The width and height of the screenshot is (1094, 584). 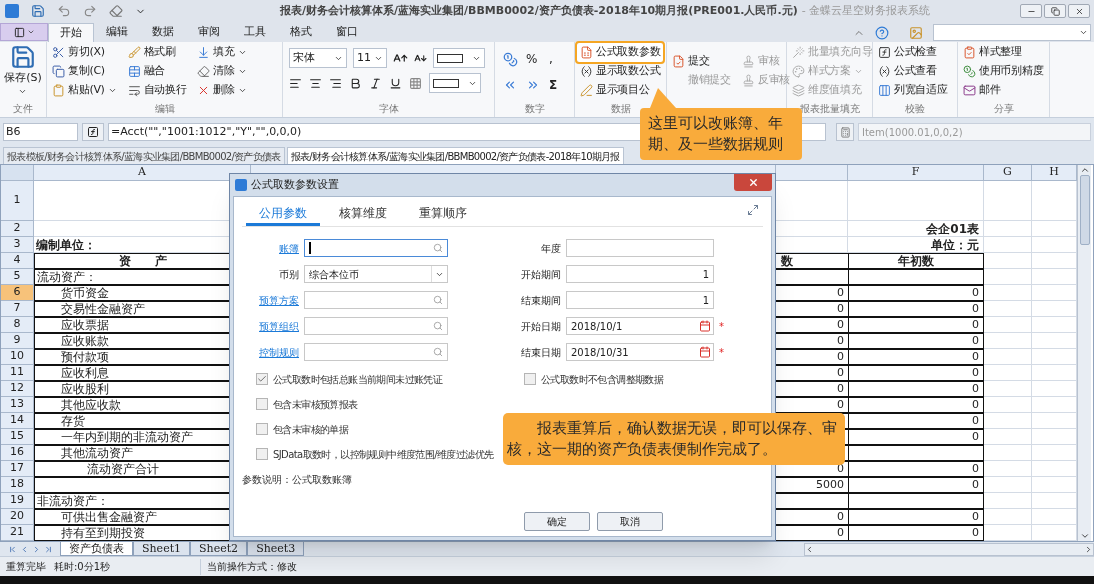 I want to click on italic-icon, so click(x=375, y=83).